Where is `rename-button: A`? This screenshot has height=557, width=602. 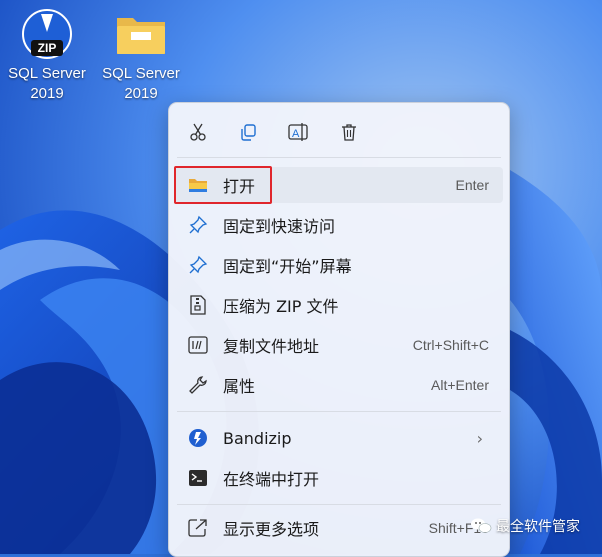
rename-button: A is located at coordinates (298, 132).